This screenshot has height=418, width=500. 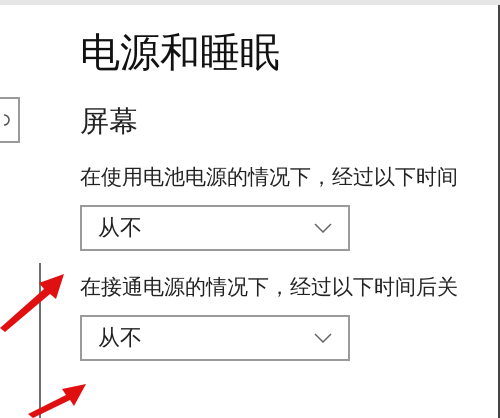 I want to click on setting-label: 在接通电源的情况下，经过以下时间后关, so click(x=269, y=287).